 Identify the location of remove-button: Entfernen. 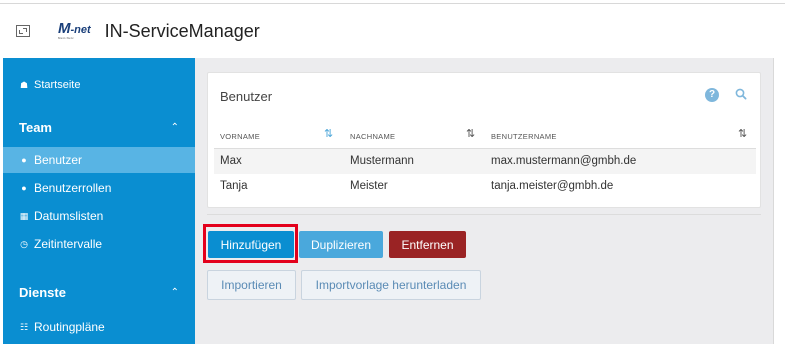
(427, 244).